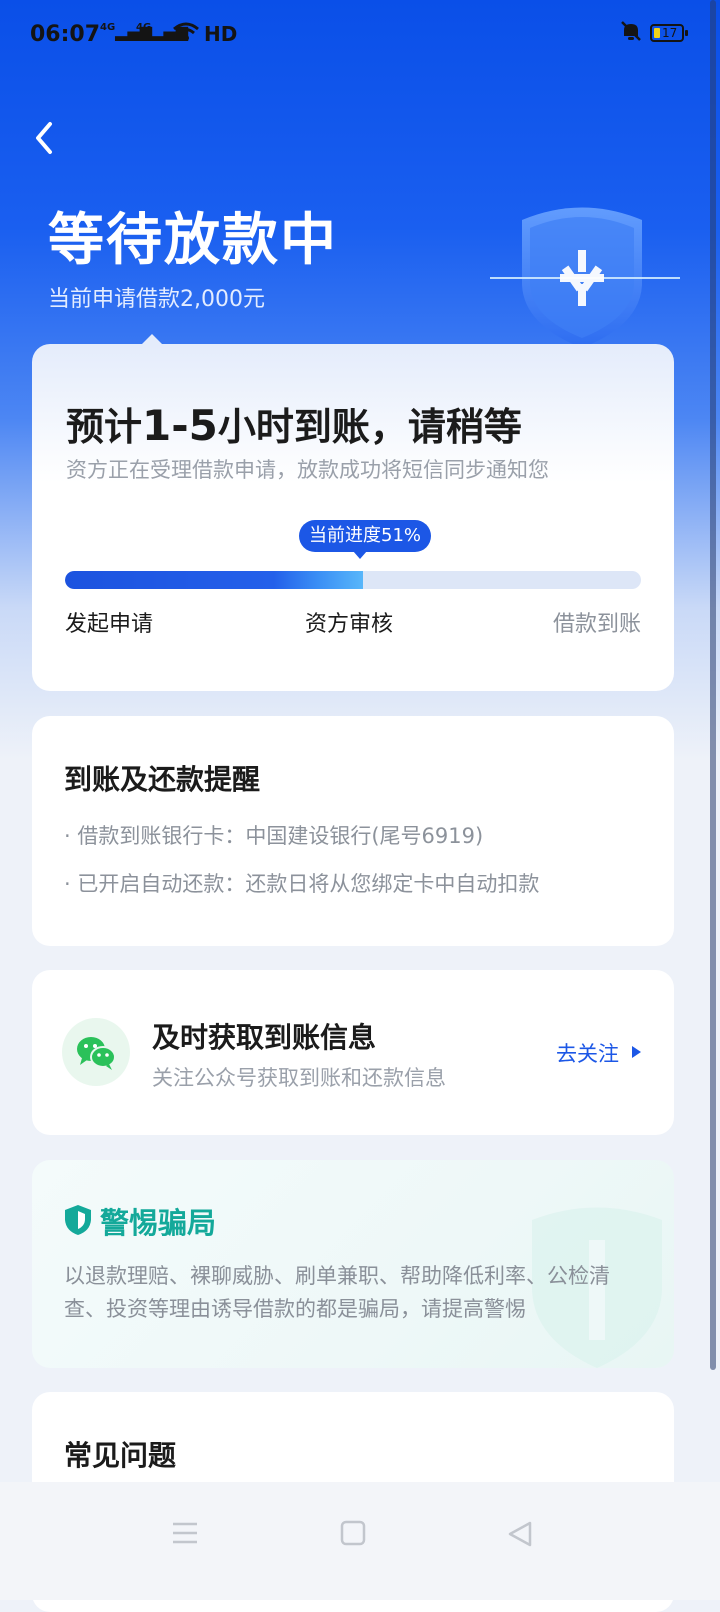  What do you see at coordinates (657, 33) in the screenshot?
I see `battery-level` at bounding box center [657, 33].